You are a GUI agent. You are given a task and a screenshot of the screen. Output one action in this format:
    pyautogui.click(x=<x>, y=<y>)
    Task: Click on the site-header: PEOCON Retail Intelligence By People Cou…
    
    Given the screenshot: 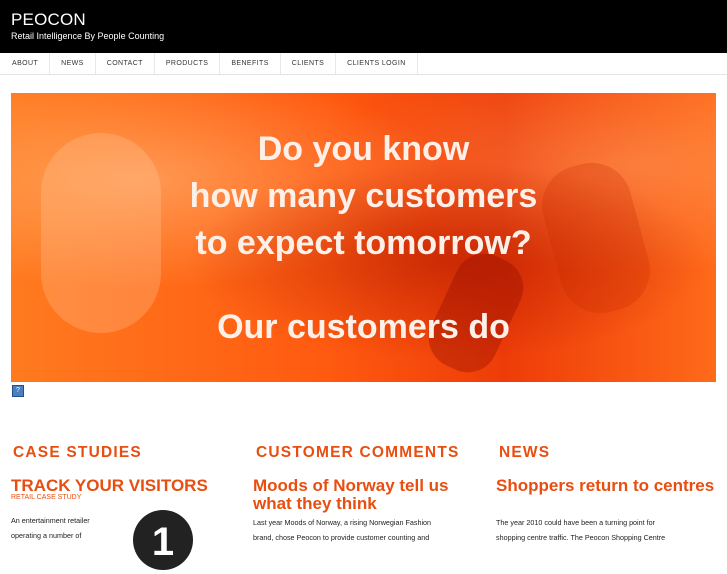 What is the action you would take?
    pyautogui.click(x=363, y=26)
    